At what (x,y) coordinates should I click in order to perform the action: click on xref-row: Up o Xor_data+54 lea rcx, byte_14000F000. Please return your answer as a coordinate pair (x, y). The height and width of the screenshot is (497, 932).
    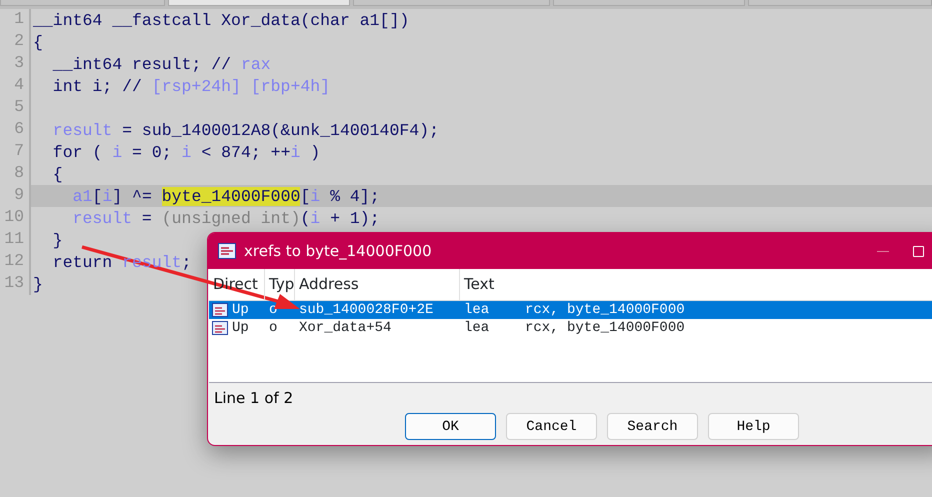
    Looking at the image, I should click on (570, 328).